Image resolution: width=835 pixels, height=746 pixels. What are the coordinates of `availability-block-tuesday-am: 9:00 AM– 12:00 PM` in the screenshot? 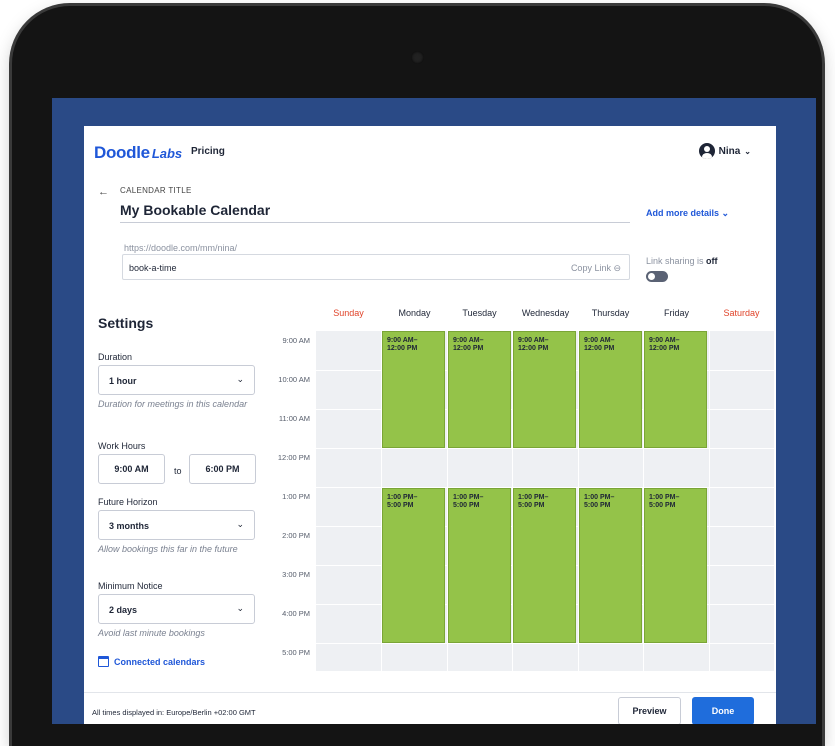 It's located at (479, 389).